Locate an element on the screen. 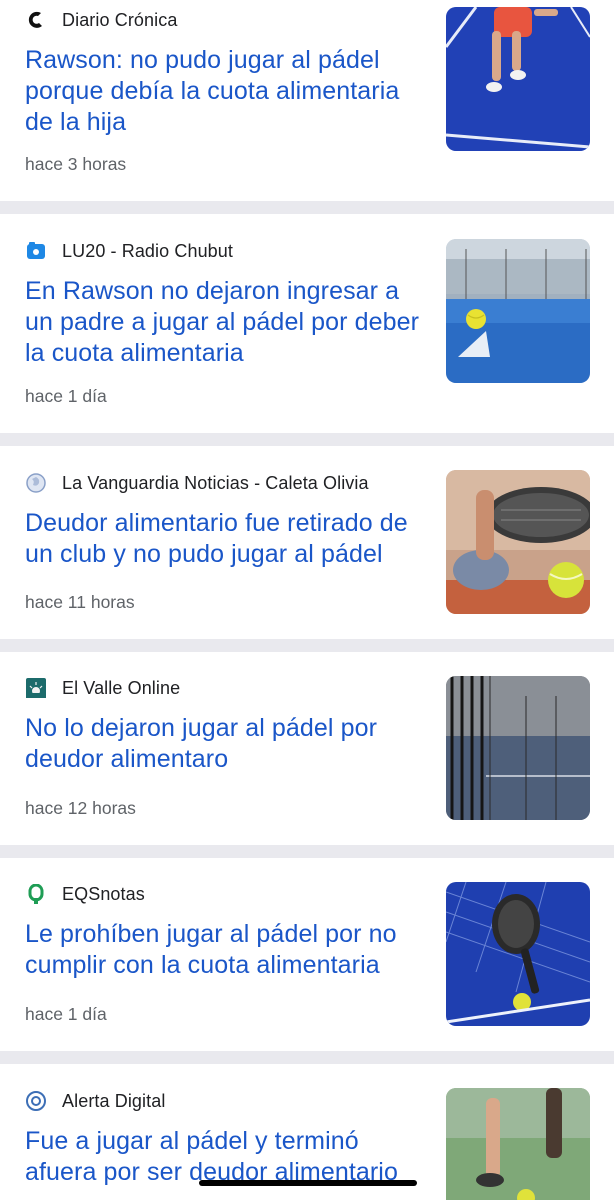 The width and height of the screenshot is (614, 1200). source-name: La Vanguardia Noticias - Caleta Olivia is located at coordinates (215, 482).